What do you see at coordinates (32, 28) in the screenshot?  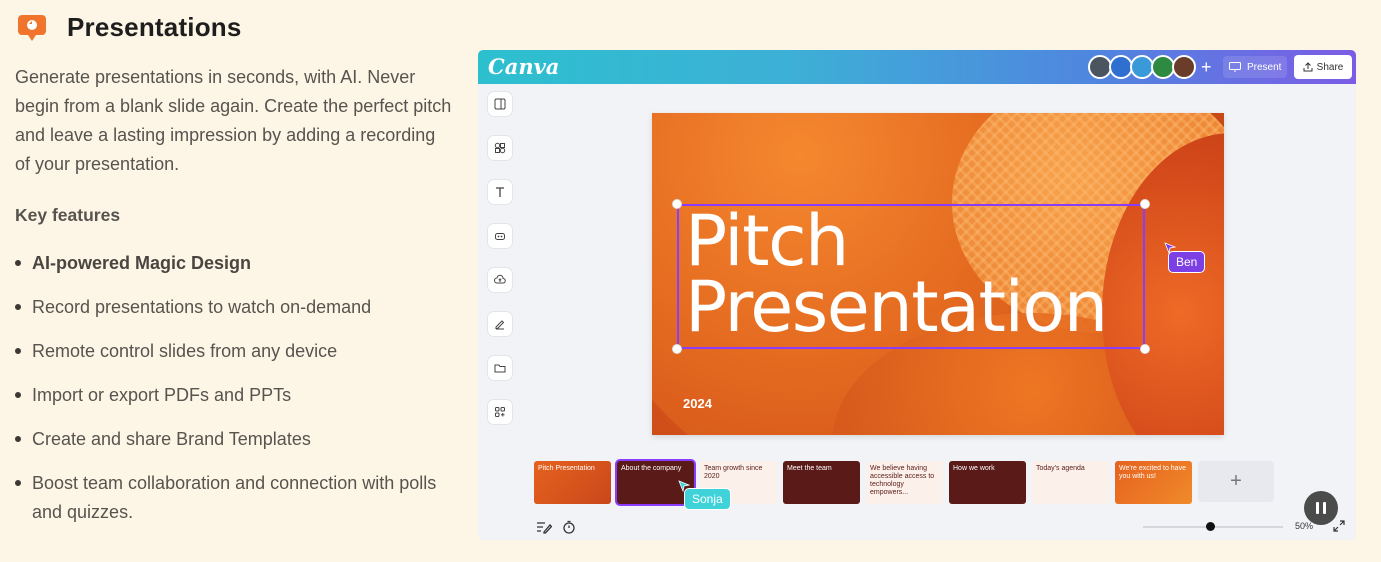 I see `presentation-chat-icon` at bounding box center [32, 28].